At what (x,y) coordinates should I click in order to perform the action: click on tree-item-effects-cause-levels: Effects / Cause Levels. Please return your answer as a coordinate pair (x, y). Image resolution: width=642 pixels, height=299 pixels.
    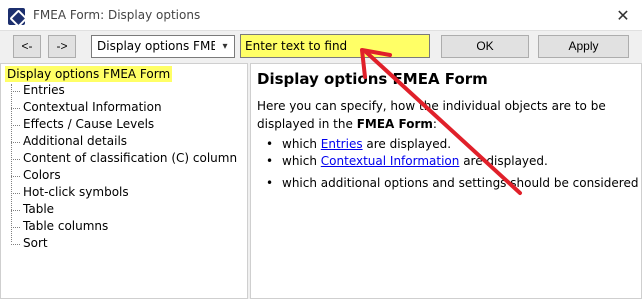
    Looking at the image, I should click on (82, 125).